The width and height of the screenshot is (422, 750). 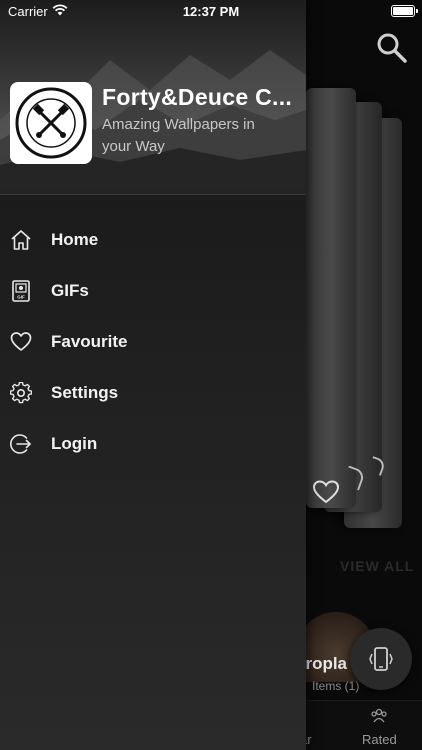 I want to click on menu-item-home: Home, so click(x=153, y=240).